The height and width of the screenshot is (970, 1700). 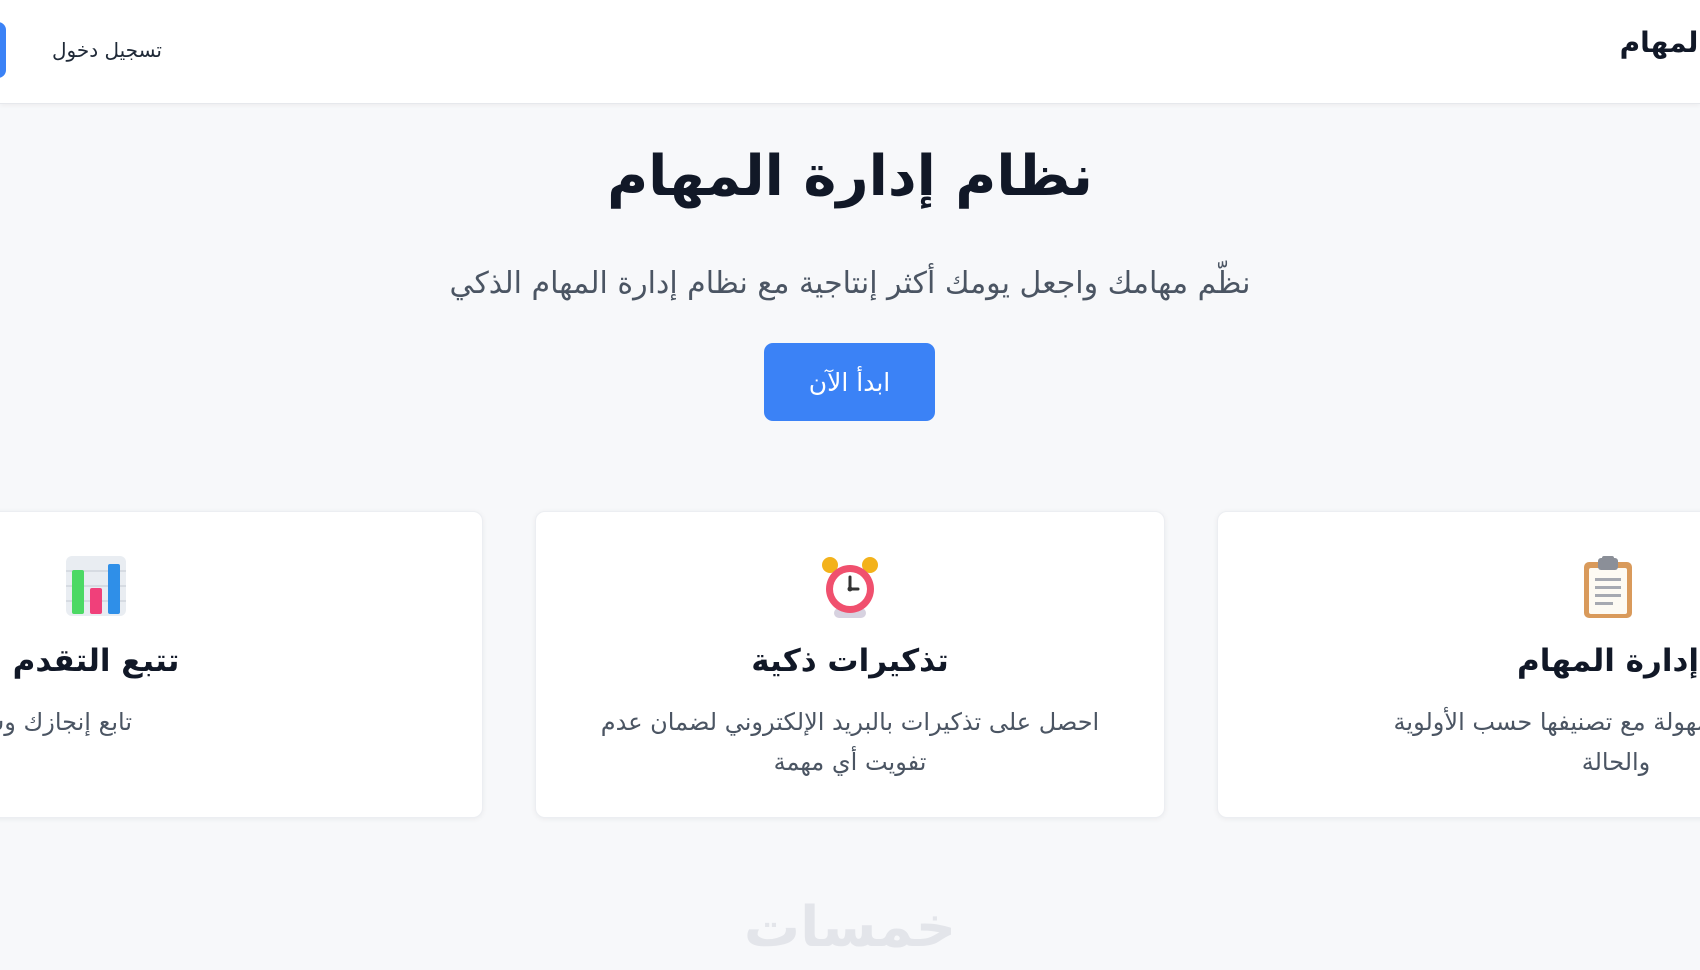 What do you see at coordinates (173, 588) in the screenshot?
I see `bar-chart-icon` at bounding box center [173, 588].